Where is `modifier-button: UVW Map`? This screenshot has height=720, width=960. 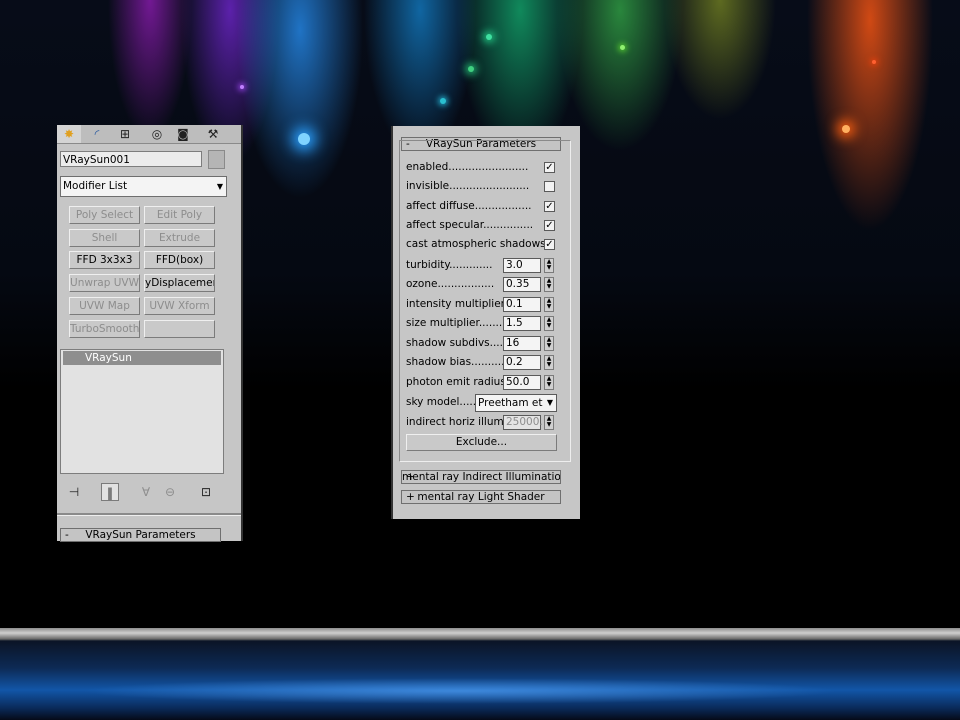
modifier-button: UVW Map is located at coordinates (104, 306).